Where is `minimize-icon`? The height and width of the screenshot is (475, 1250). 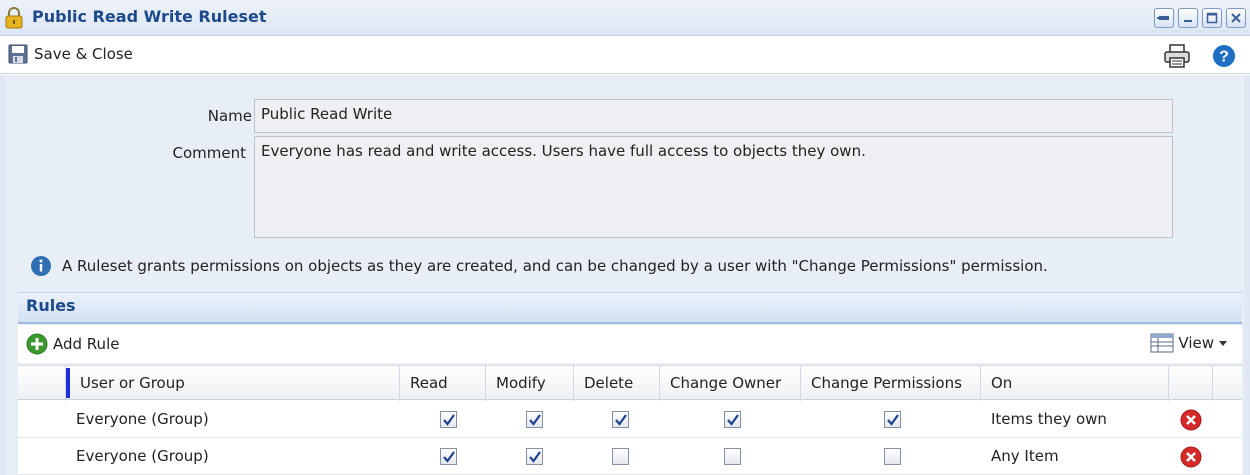
minimize-icon is located at coordinates (1188, 21).